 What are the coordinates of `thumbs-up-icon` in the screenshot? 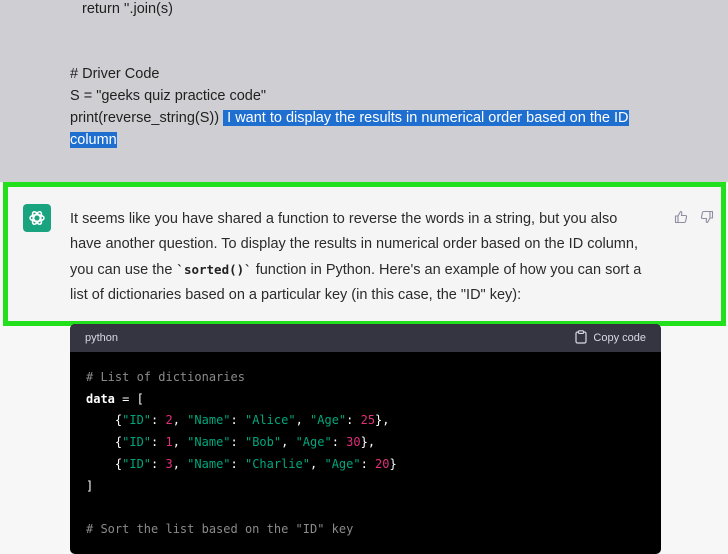 It's located at (681, 217).